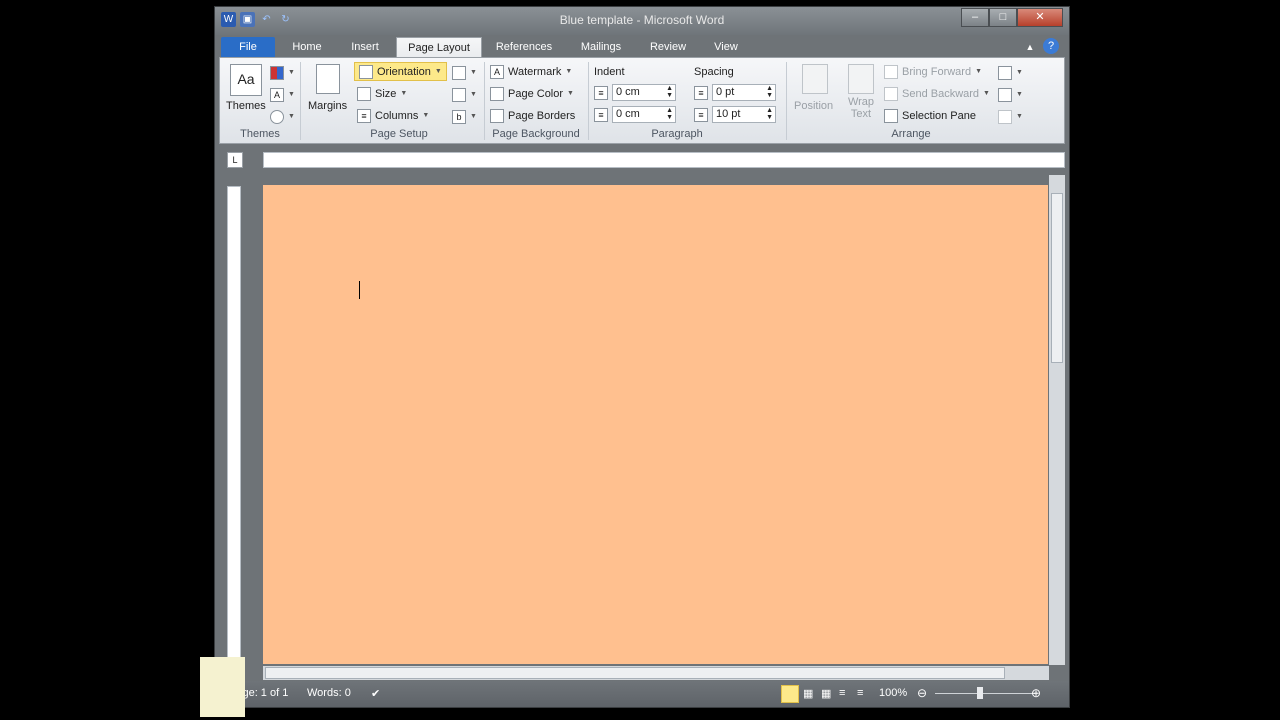  I want to click on wrap-text-label: Wrap Text, so click(861, 108).